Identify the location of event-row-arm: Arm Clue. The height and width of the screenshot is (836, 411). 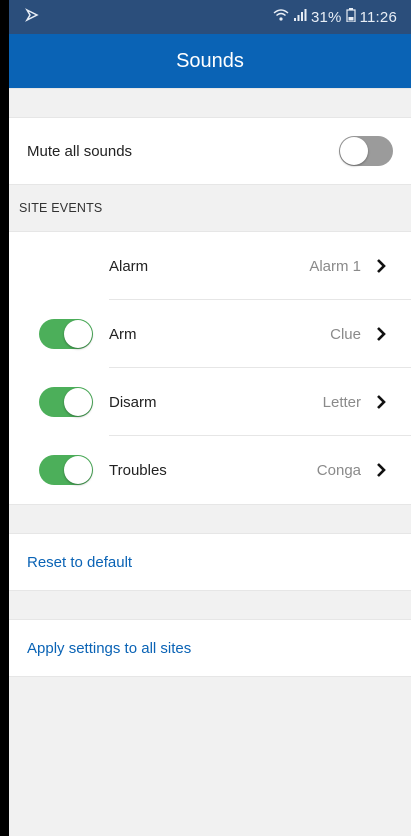
(210, 334).